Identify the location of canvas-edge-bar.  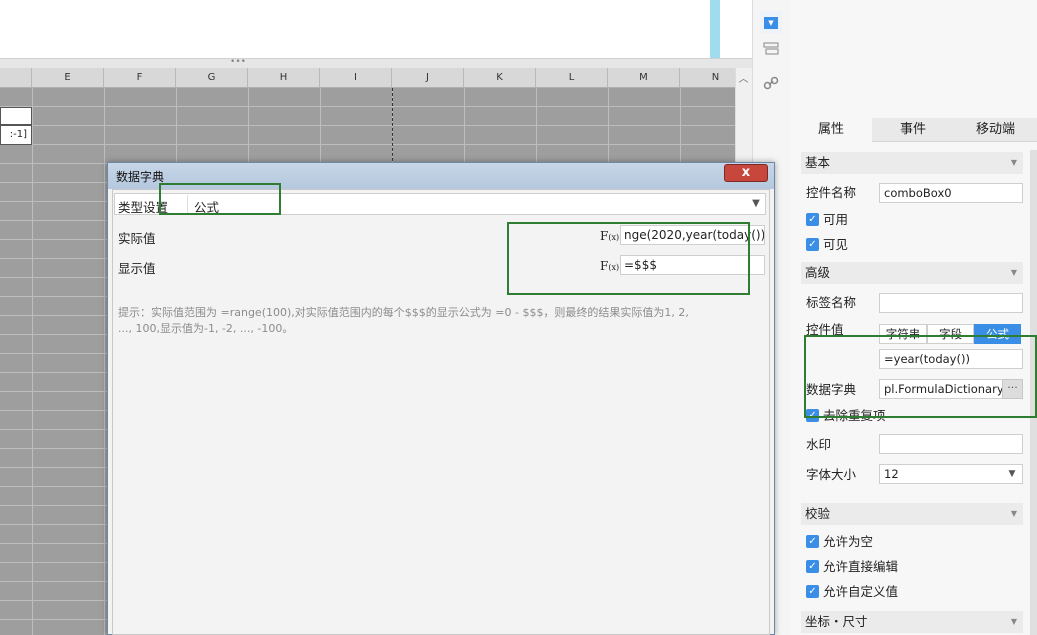
(715, 29).